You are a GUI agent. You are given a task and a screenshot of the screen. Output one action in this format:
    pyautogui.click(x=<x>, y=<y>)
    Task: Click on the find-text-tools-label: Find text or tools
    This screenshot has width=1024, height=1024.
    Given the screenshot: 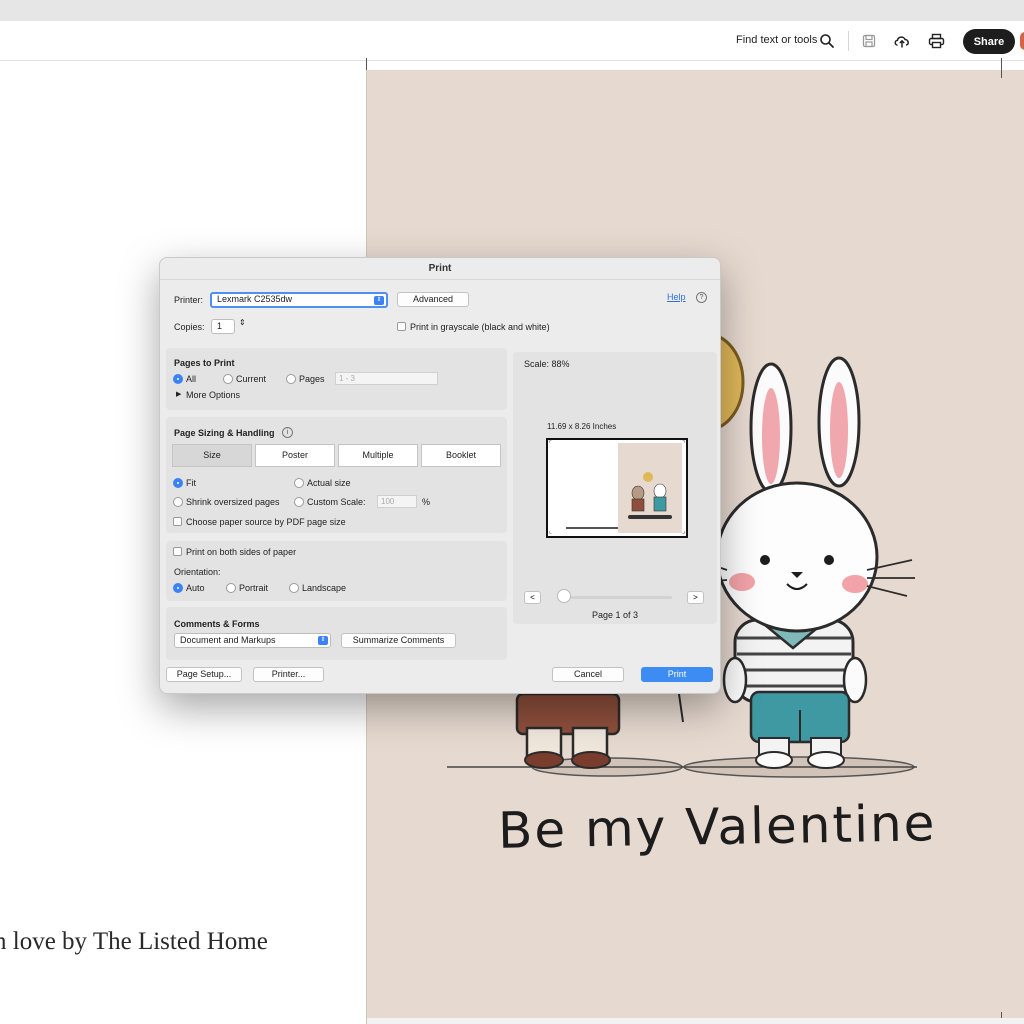 What is the action you would take?
    pyautogui.click(x=776, y=40)
    